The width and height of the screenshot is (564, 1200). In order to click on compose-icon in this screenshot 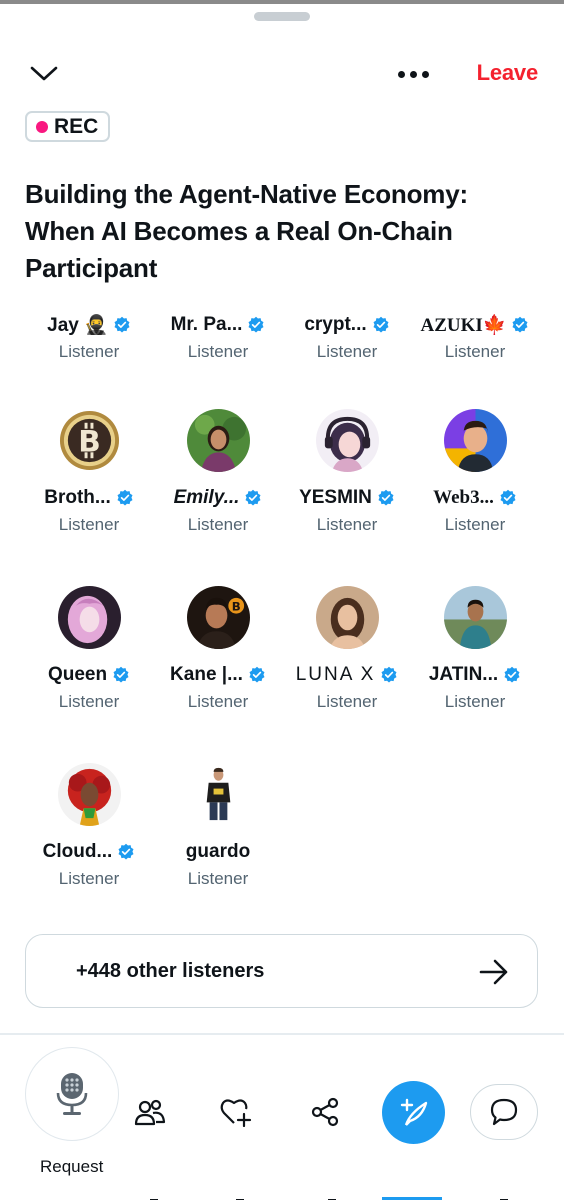, I will do `click(413, 1112)`.